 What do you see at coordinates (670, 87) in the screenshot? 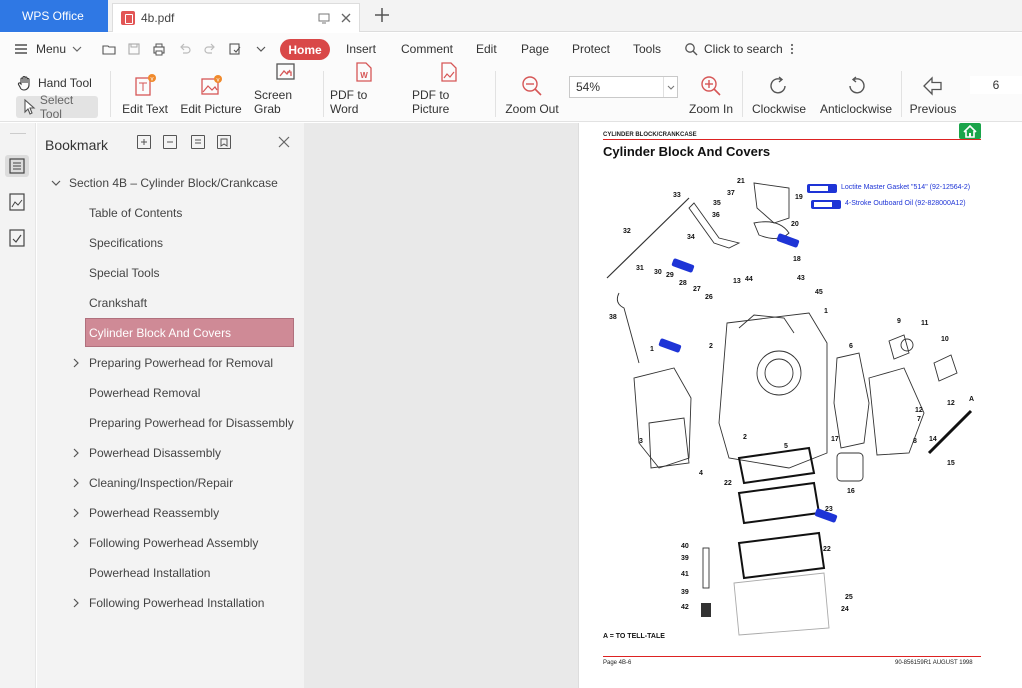
I see `zoom-dropdown-icon` at bounding box center [670, 87].